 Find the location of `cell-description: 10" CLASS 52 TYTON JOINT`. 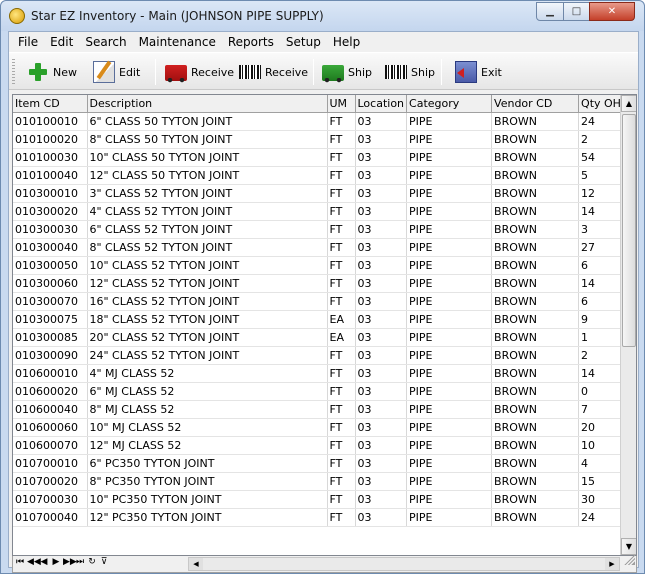

cell-description: 10" CLASS 52 TYTON JOINT is located at coordinates (207, 265).